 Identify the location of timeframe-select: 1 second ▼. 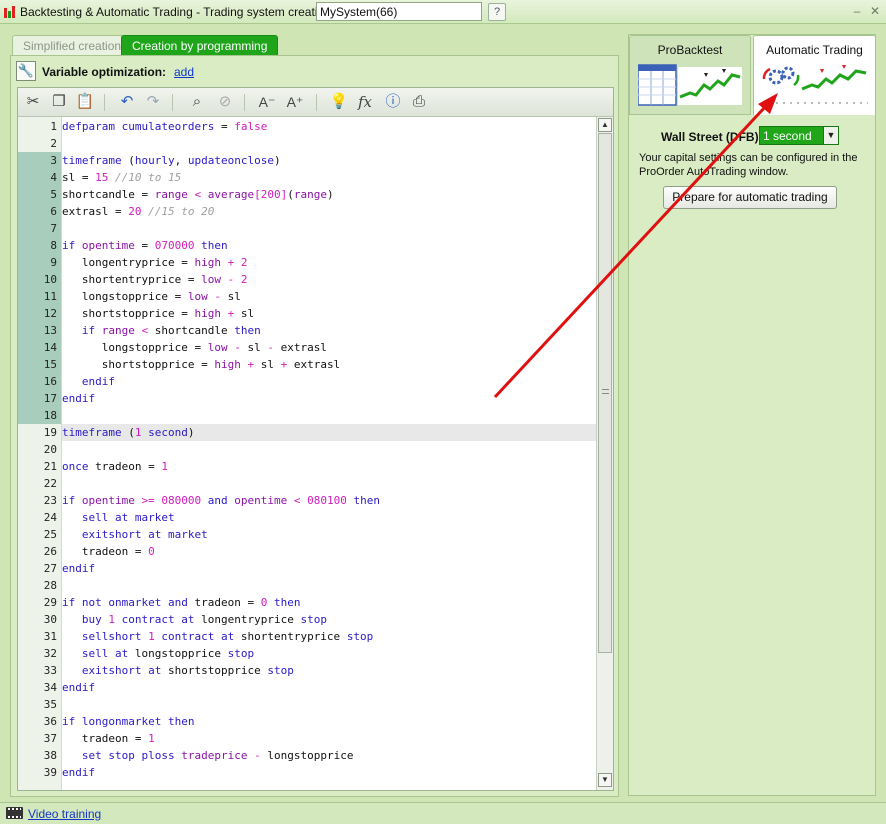
(799, 135).